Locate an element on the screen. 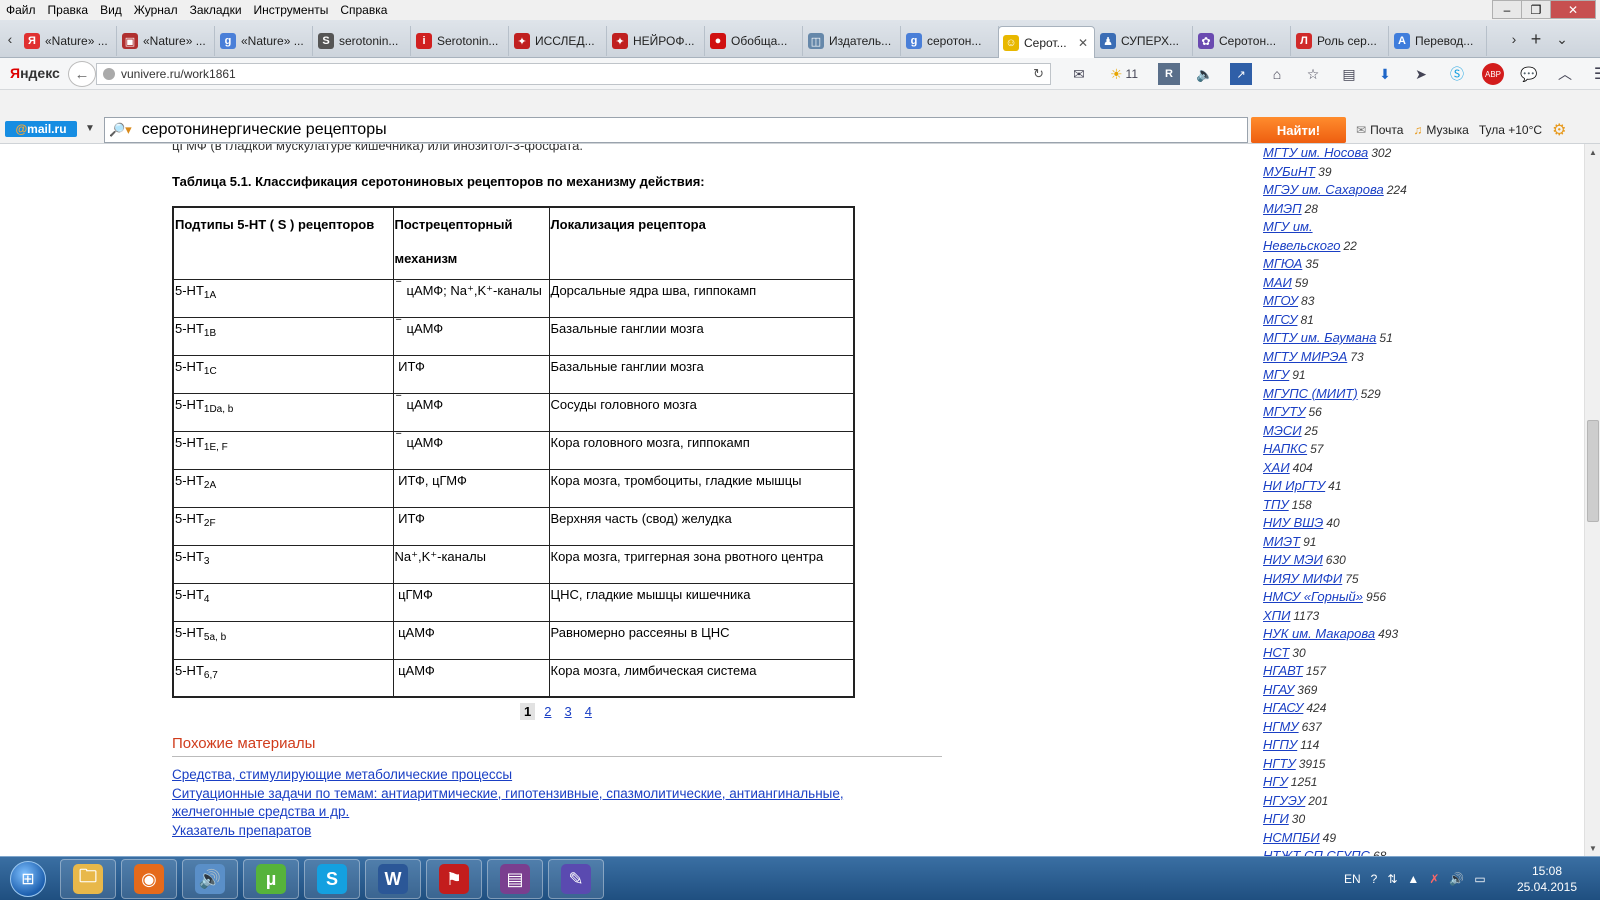 This screenshot has width=1600, height=900. taskbar-app: ▤ is located at coordinates (515, 879).